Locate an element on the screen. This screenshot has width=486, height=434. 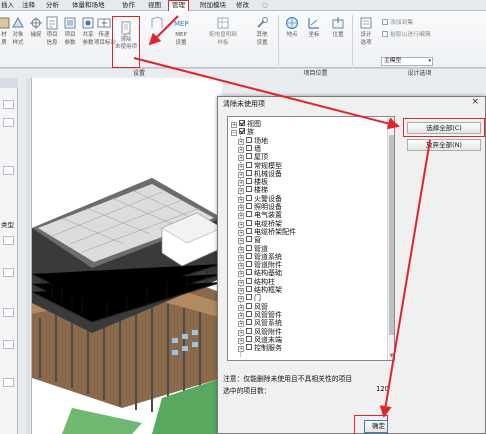
tab-annotate: 注释 is located at coordinates (28, 5).